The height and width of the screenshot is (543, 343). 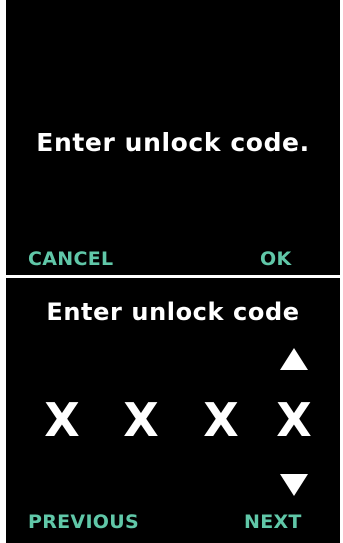 I want to click on arrow-up-icon, so click(x=294, y=359).